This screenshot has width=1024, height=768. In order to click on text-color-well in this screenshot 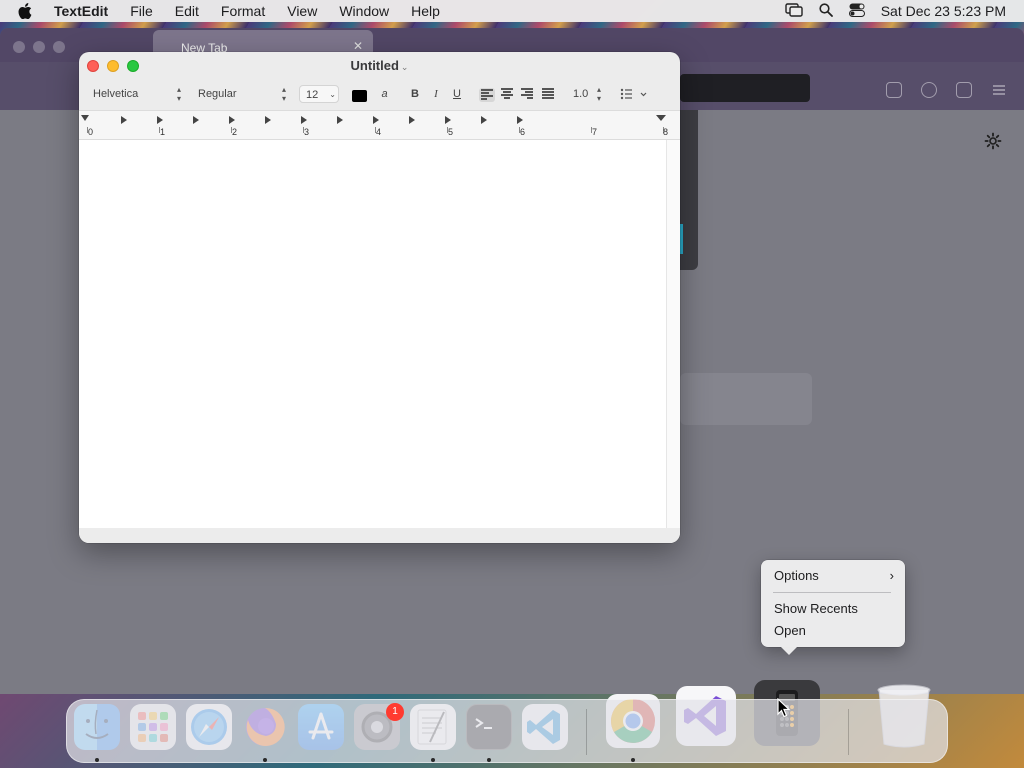, I will do `click(359, 96)`.